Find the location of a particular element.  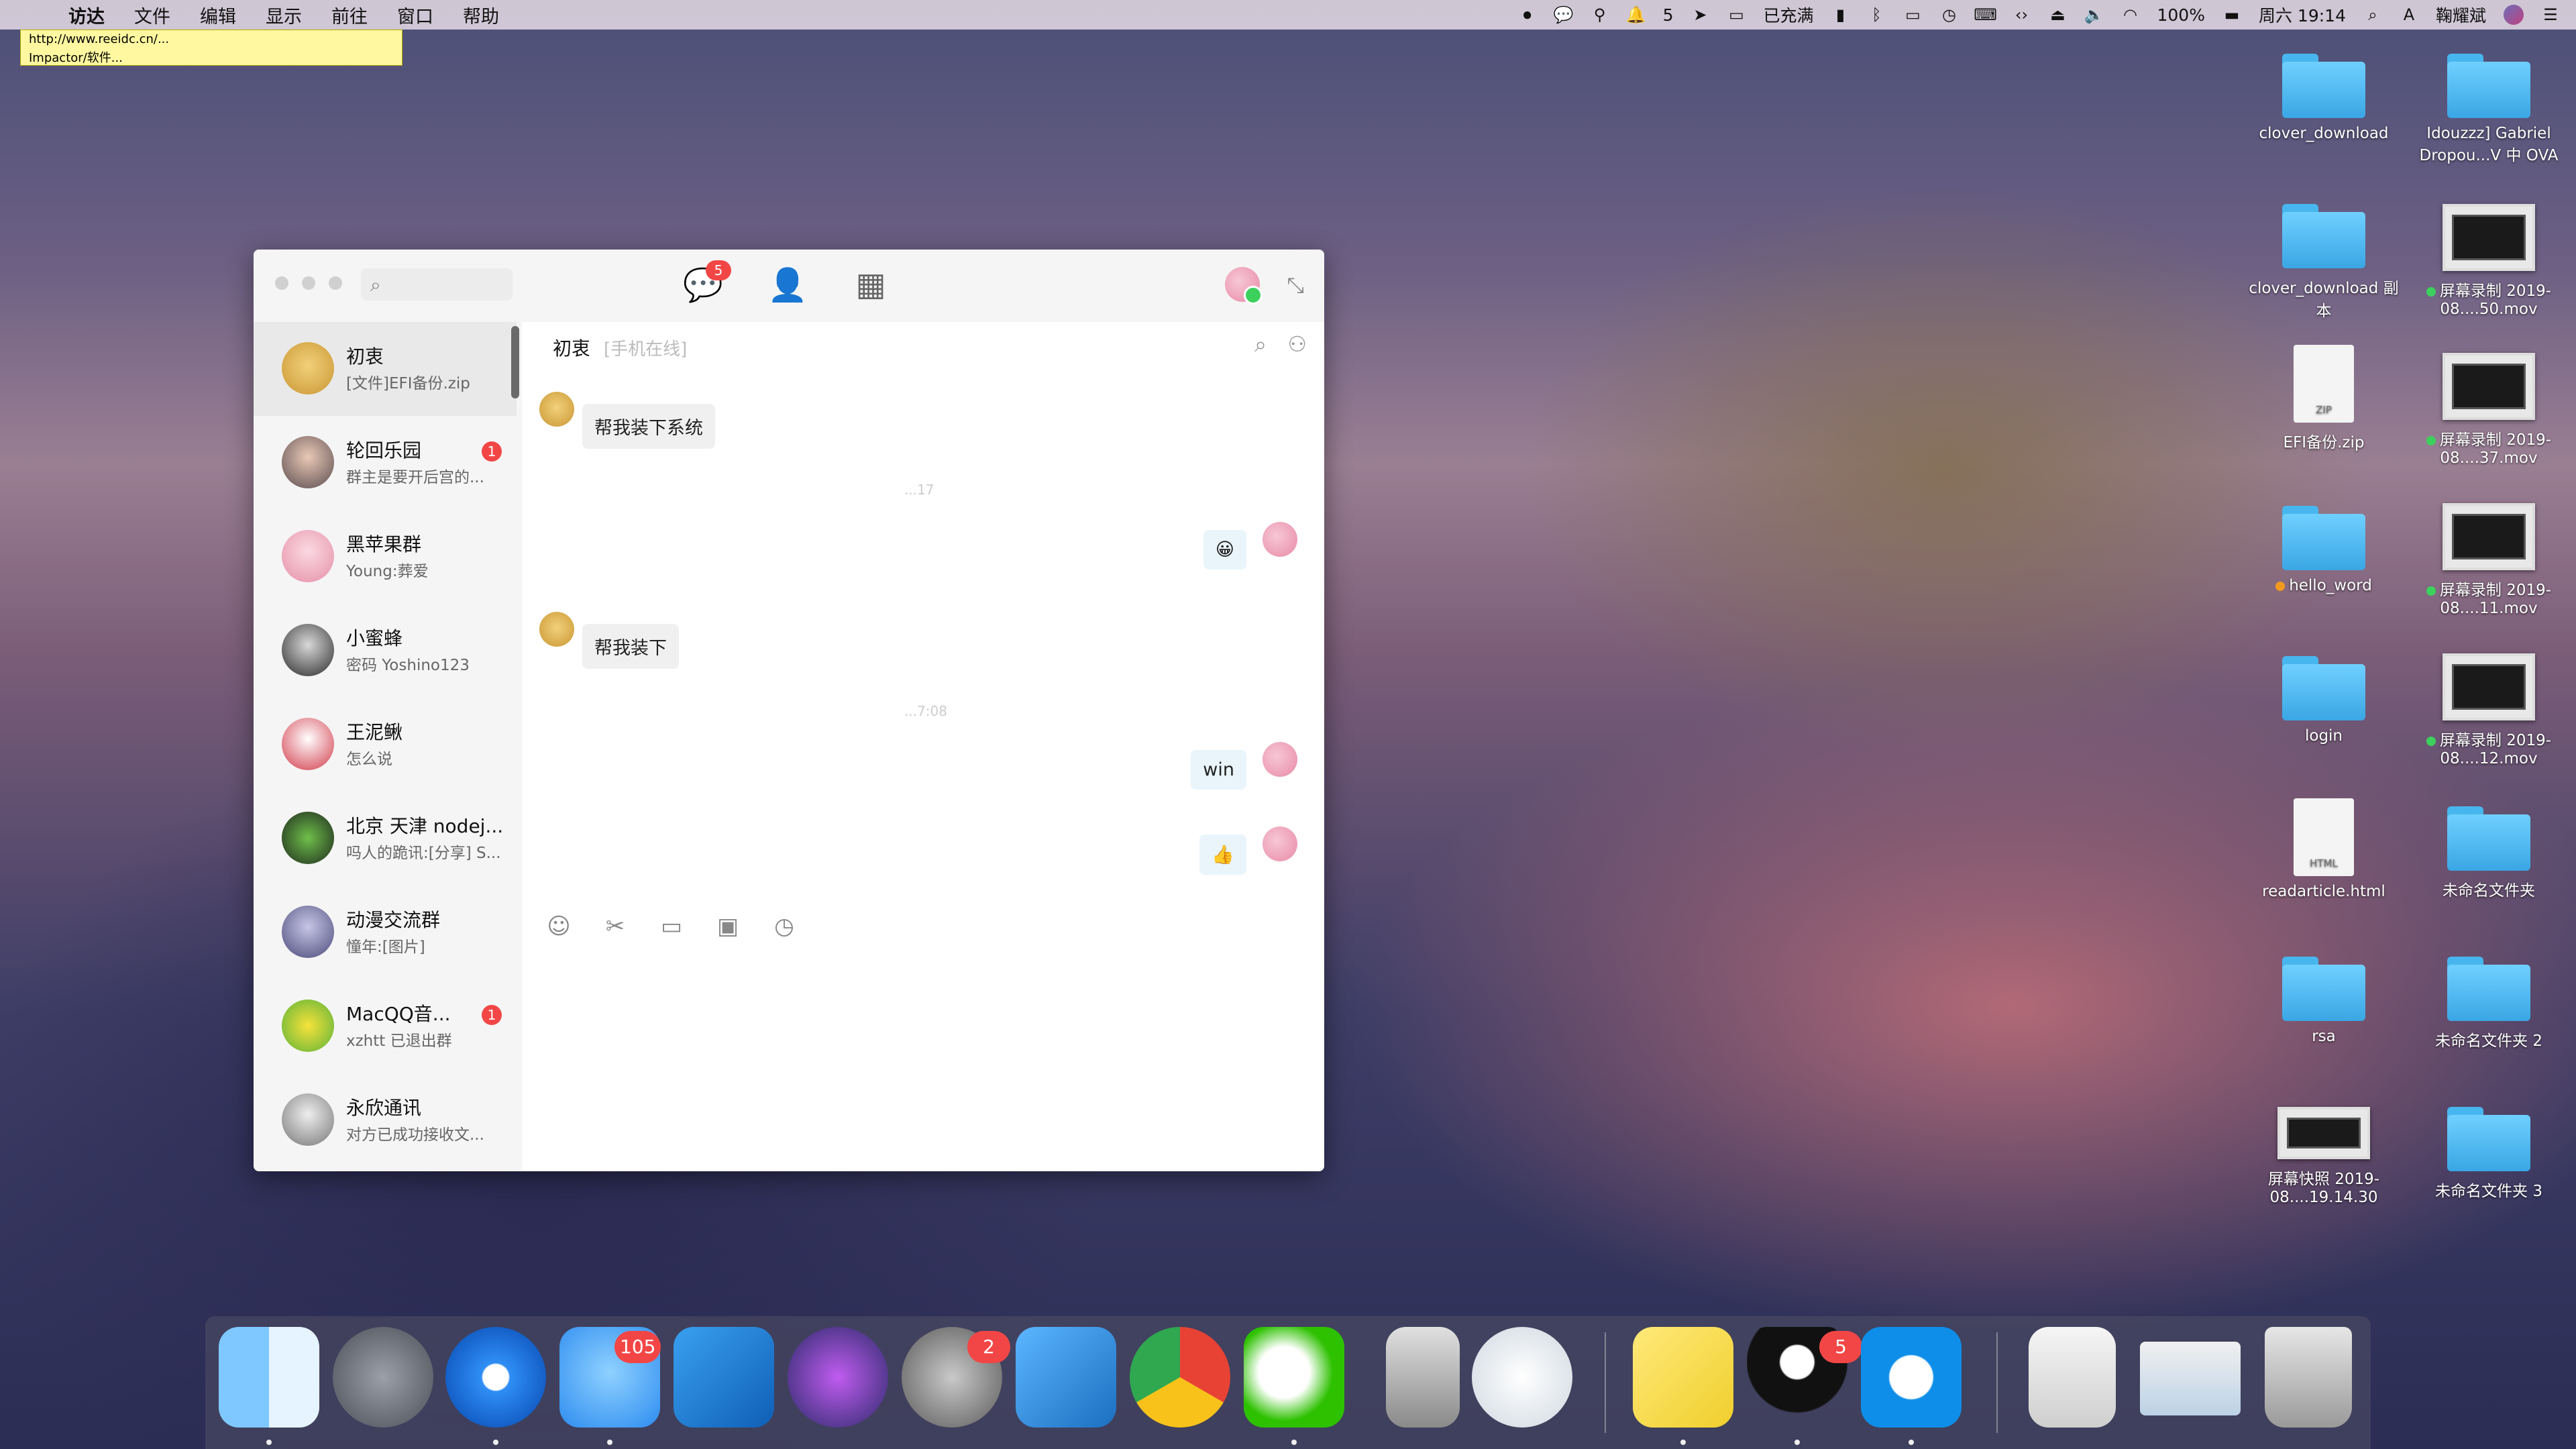

menu-edit: 编辑 is located at coordinates (218, 15).